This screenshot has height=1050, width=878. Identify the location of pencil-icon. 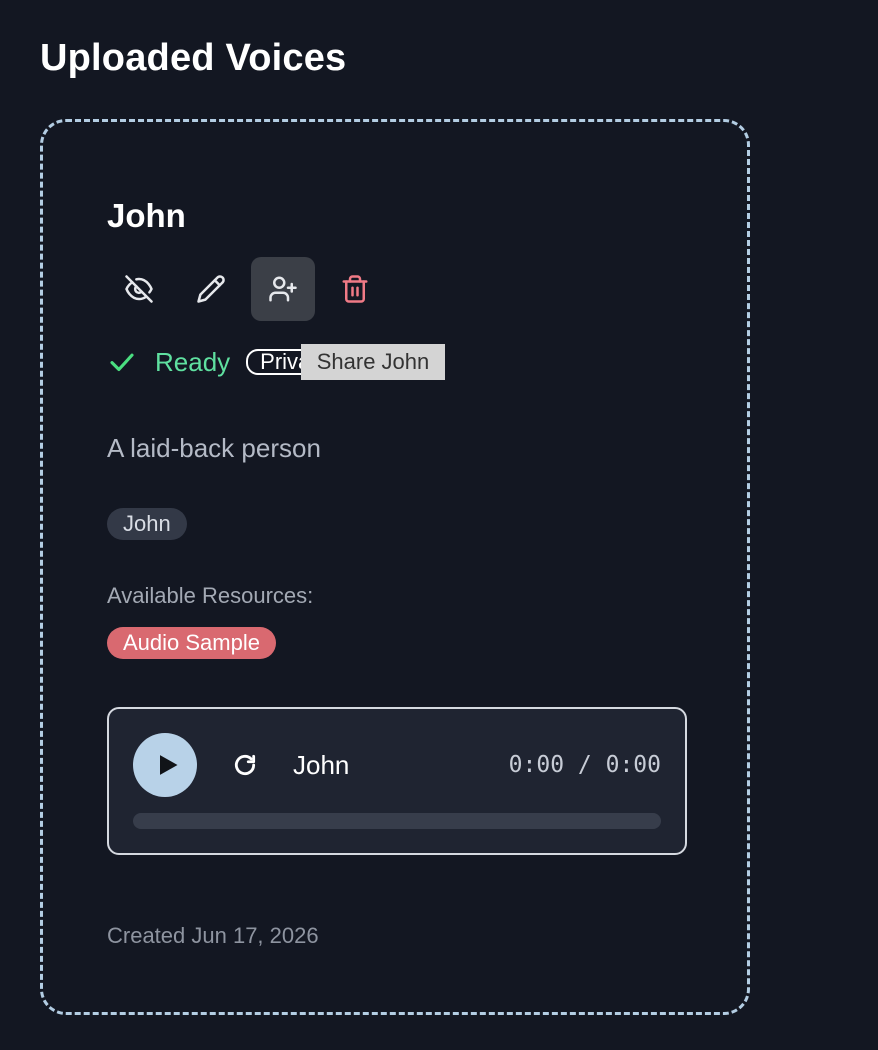
(211, 289).